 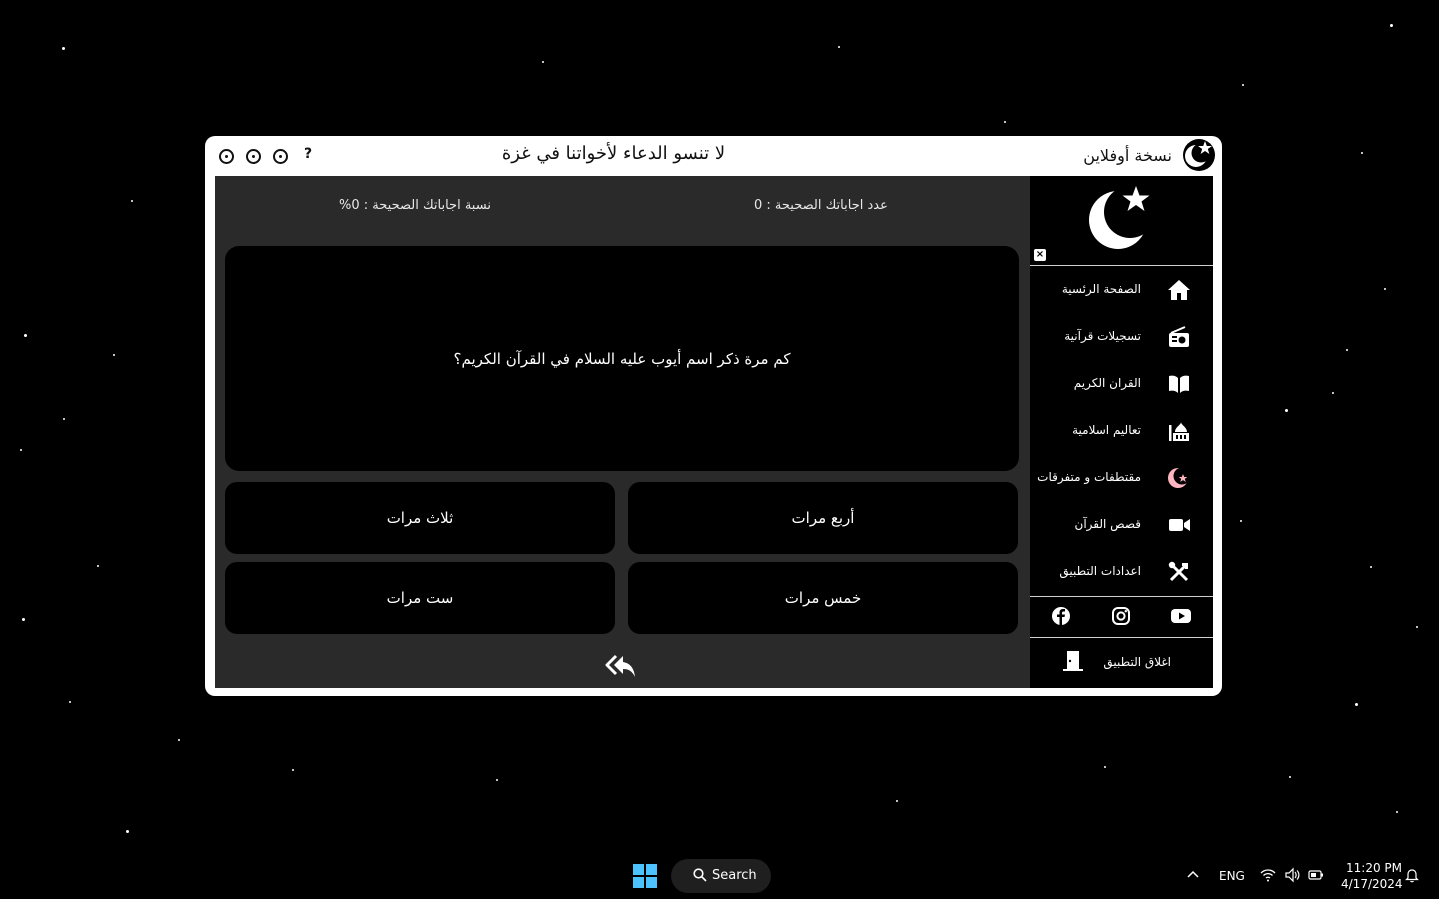 What do you see at coordinates (1106, 430) in the screenshot?
I see `sidebar-item-label: تعاليم اسلامية` at bounding box center [1106, 430].